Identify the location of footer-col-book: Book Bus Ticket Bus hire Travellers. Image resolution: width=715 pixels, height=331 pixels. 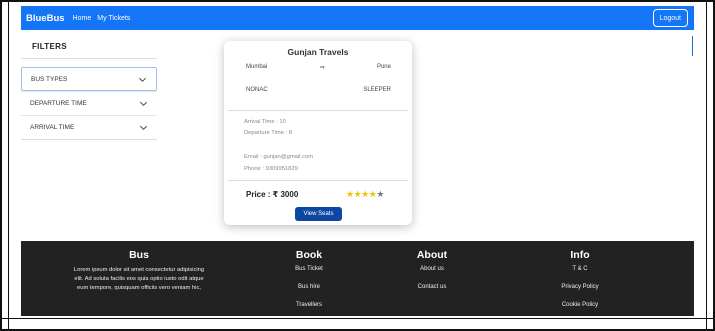
(309, 284).